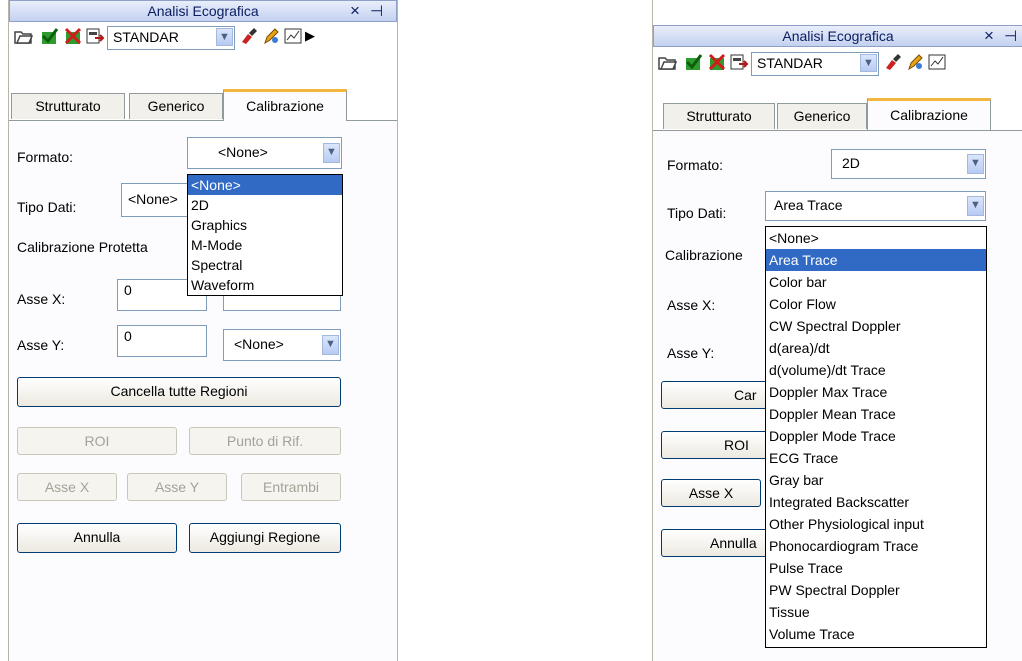  What do you see at coordinates (97, 441) in the screenshot?
I see `roi-button: ROI` at bounding box center [97, 441].